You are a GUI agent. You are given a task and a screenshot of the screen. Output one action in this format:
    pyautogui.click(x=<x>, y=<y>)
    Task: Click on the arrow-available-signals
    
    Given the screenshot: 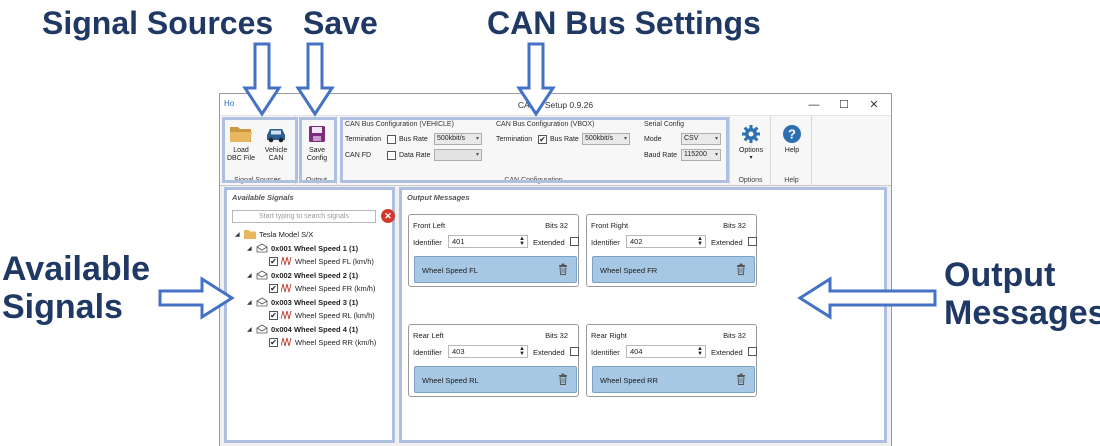 What is the action you would take?
    pyautogui.click(x=196, y=298)
    